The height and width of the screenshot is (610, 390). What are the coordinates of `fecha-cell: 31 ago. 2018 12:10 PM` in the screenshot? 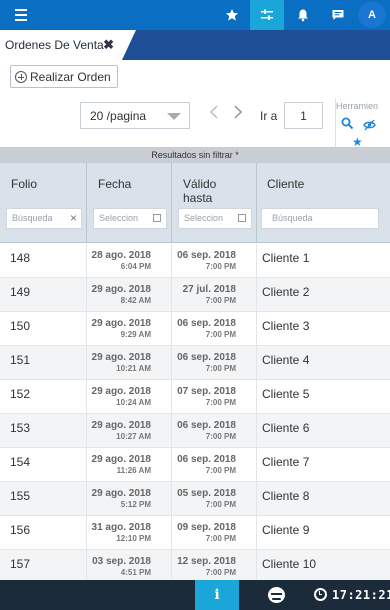 It's located at (129, 533).